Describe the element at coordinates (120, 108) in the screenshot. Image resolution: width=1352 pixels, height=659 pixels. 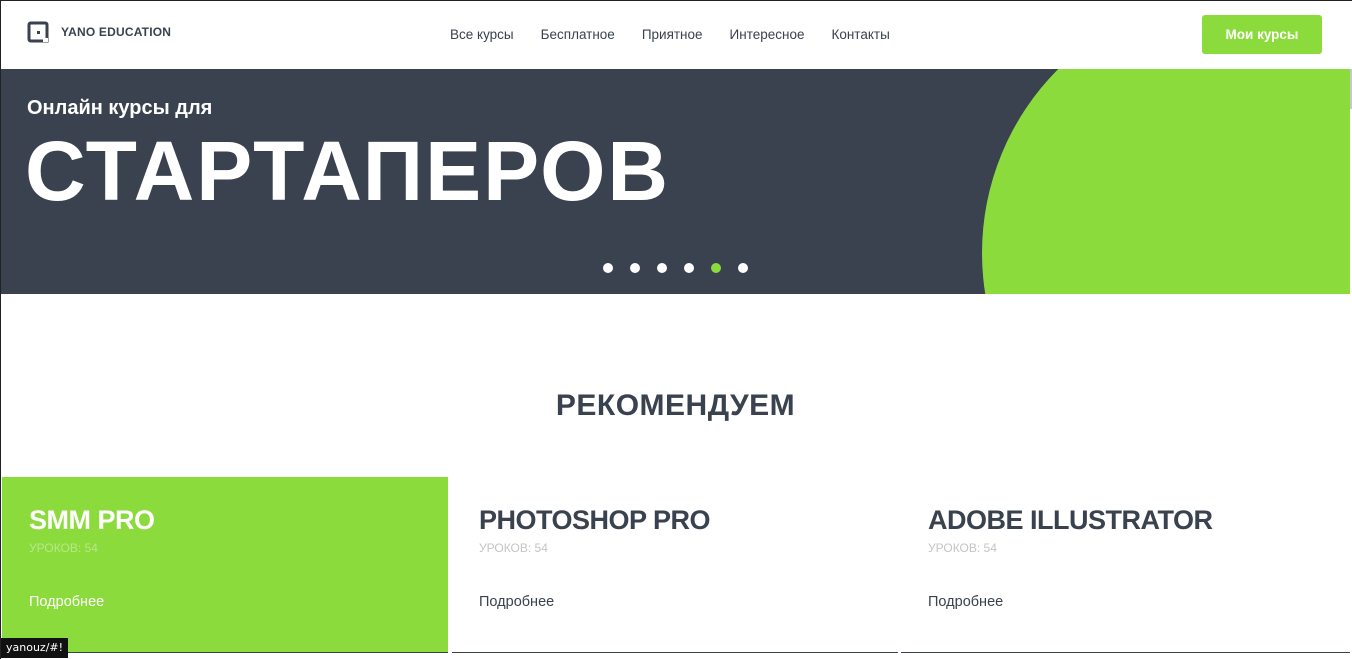
I see `hero-subtitle: Онлайн курсы для` at that location.